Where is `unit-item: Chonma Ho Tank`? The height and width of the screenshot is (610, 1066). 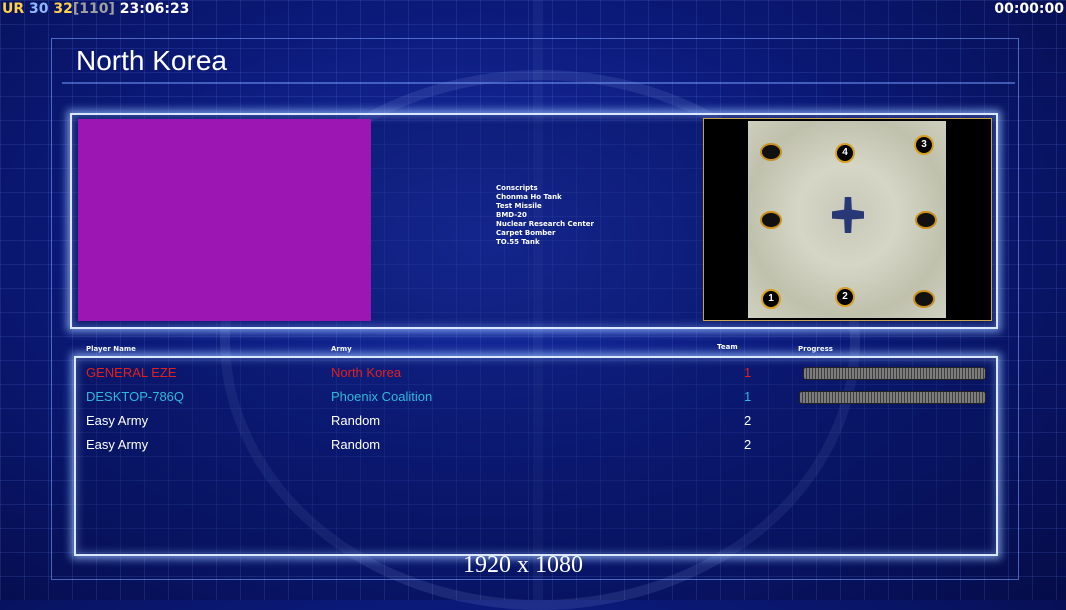
unit-item: Chonma Ho Tank is located at coordinates (529, 197).